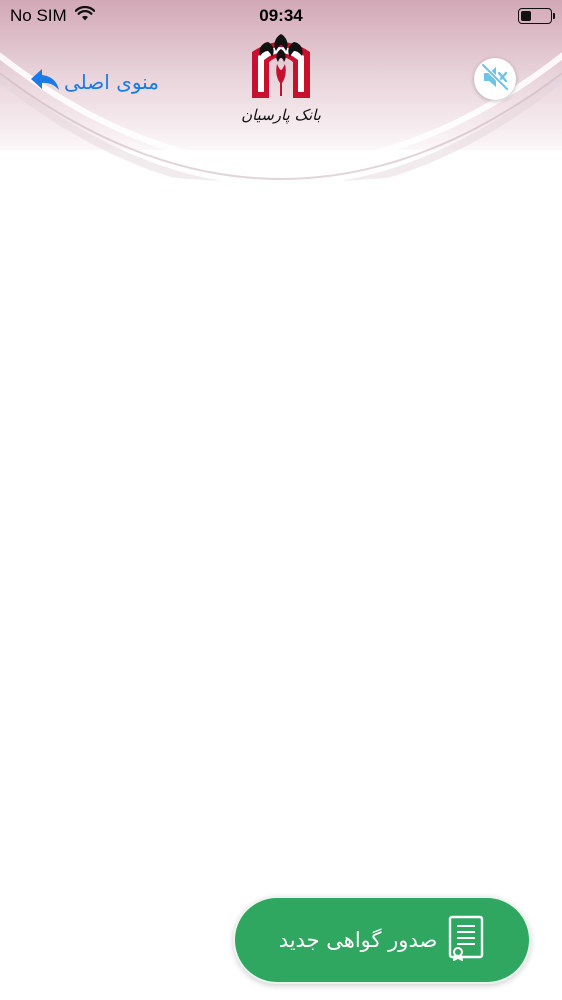 This screenshot has height=1000, width=562. What do you see at coordinates (536, 16) in the screenshot?
I see `battery-icon` at bounding box center [536, 16].